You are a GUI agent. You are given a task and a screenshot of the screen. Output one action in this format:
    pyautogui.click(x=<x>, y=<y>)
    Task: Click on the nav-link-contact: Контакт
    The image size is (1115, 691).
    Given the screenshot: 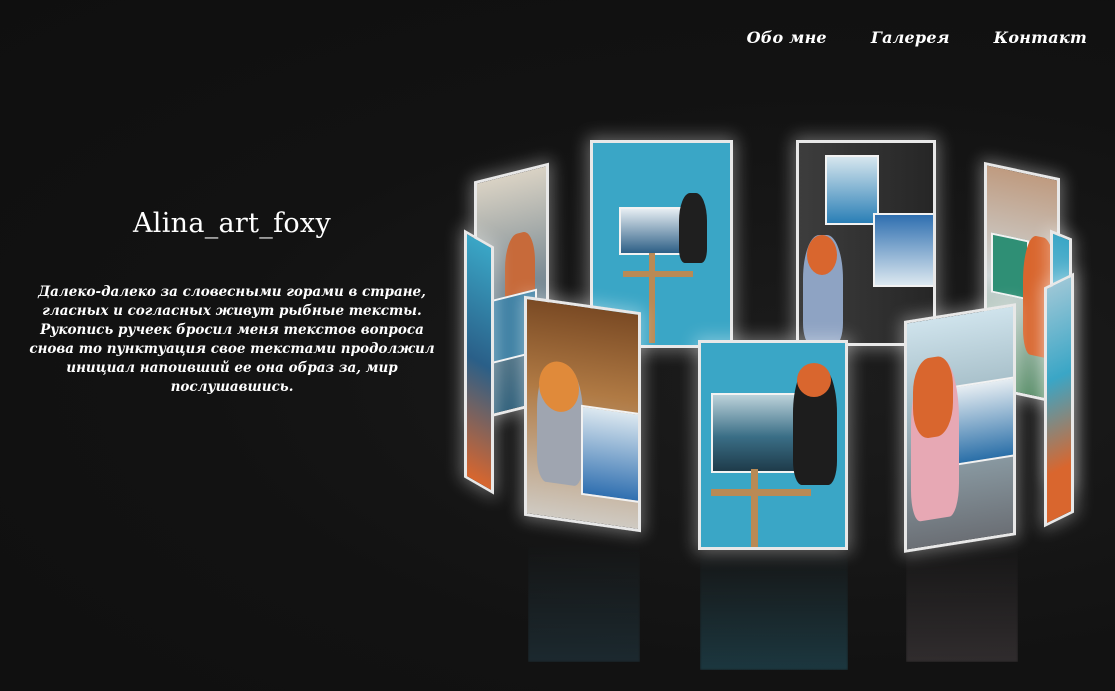 What is the action you would take?
    pyautogui.click(x=1040, y=37)
    